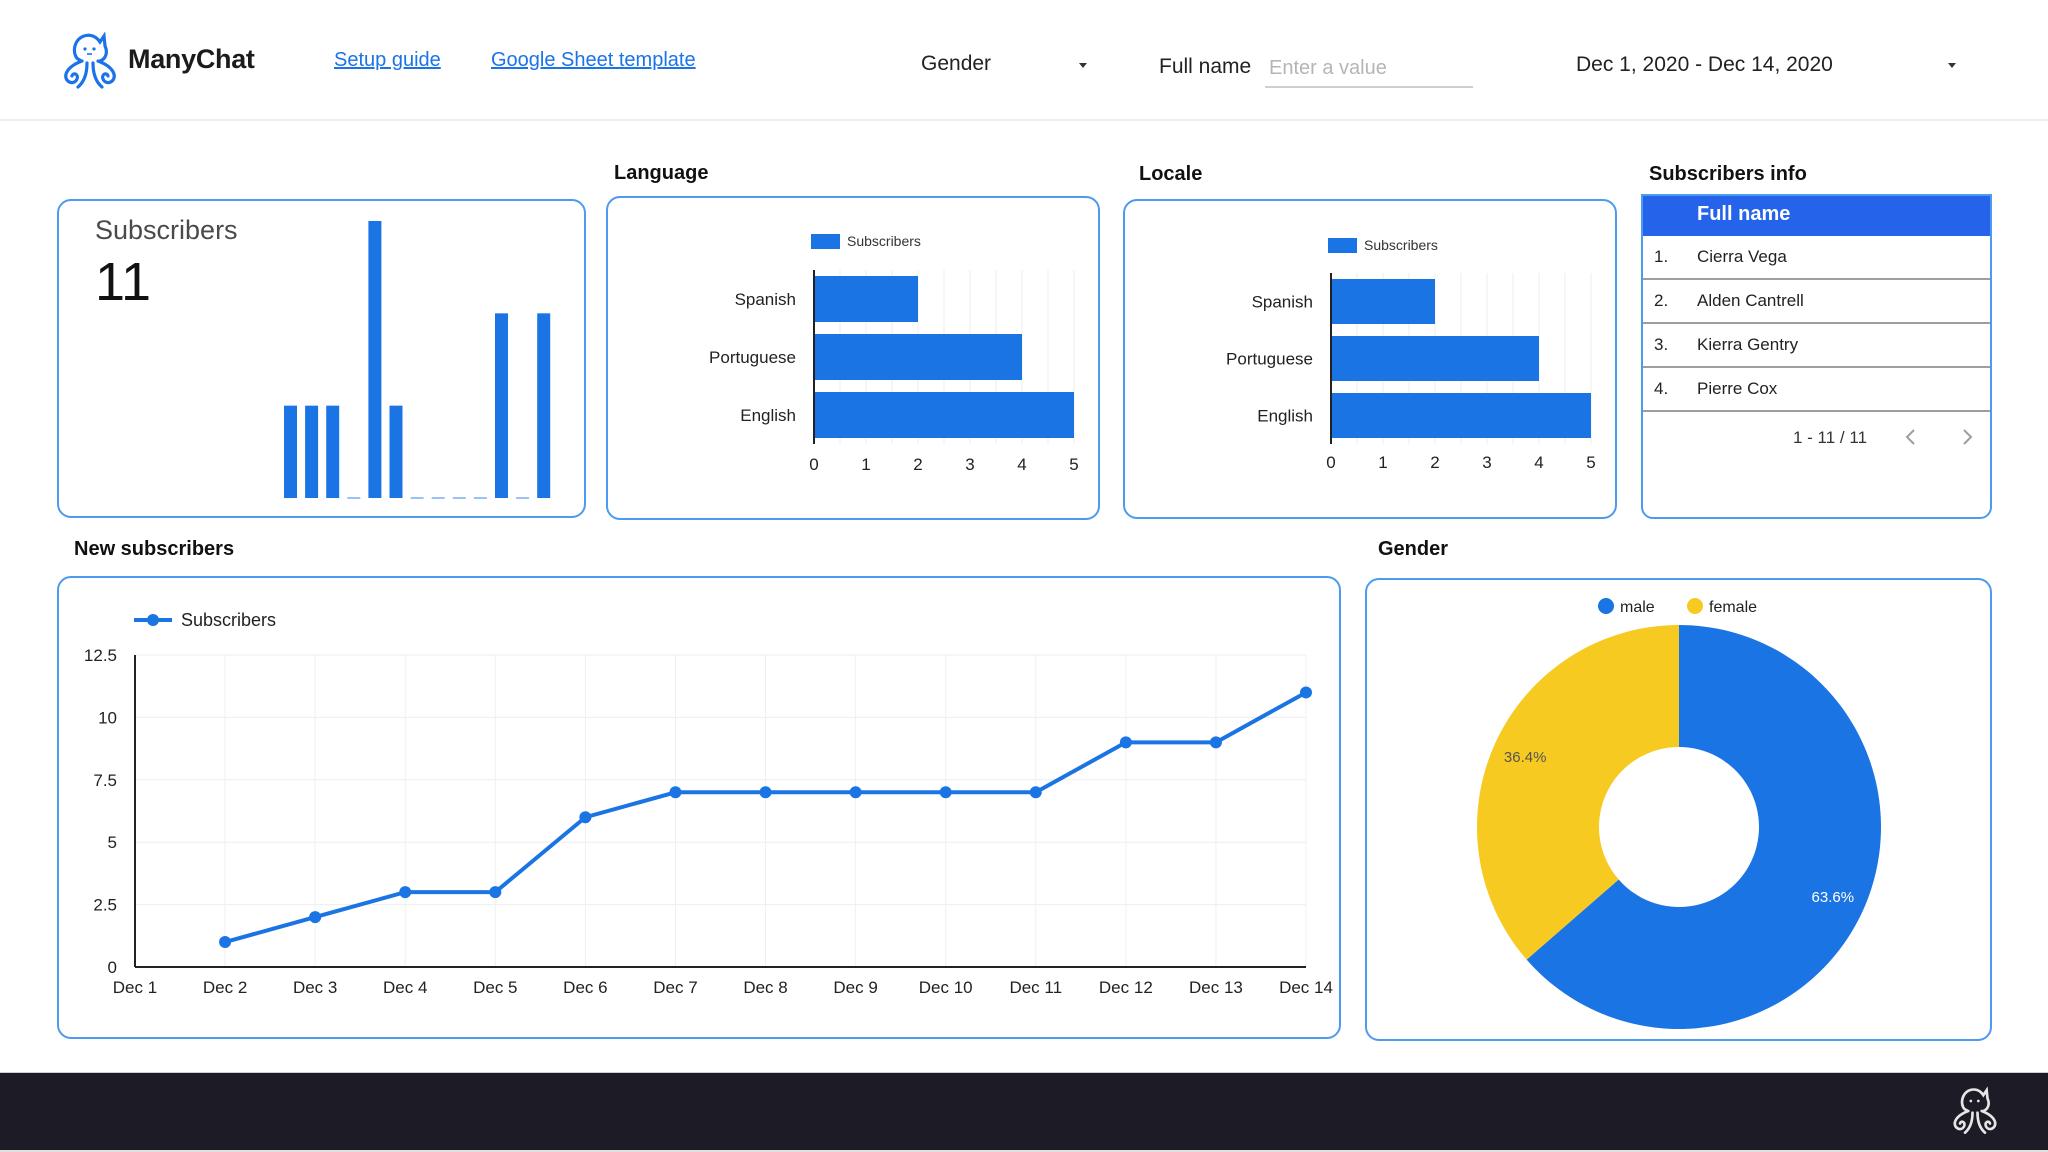  What do you see at coordinates (1269, 359) in the screenshot?
I see `category-label: Portuguese` at bounding box center [1269, 359].